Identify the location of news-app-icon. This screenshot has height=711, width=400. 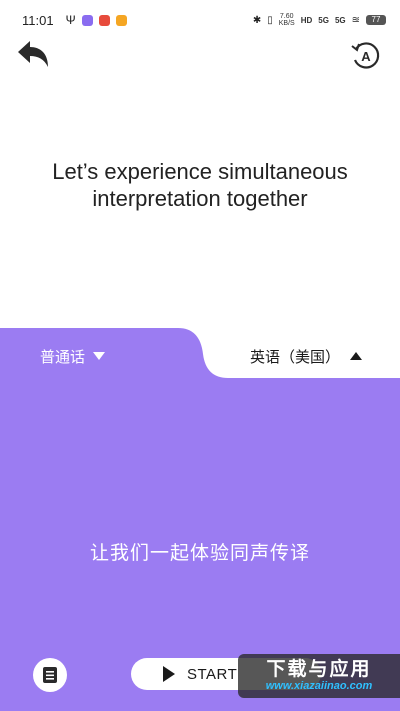
(104, 20).